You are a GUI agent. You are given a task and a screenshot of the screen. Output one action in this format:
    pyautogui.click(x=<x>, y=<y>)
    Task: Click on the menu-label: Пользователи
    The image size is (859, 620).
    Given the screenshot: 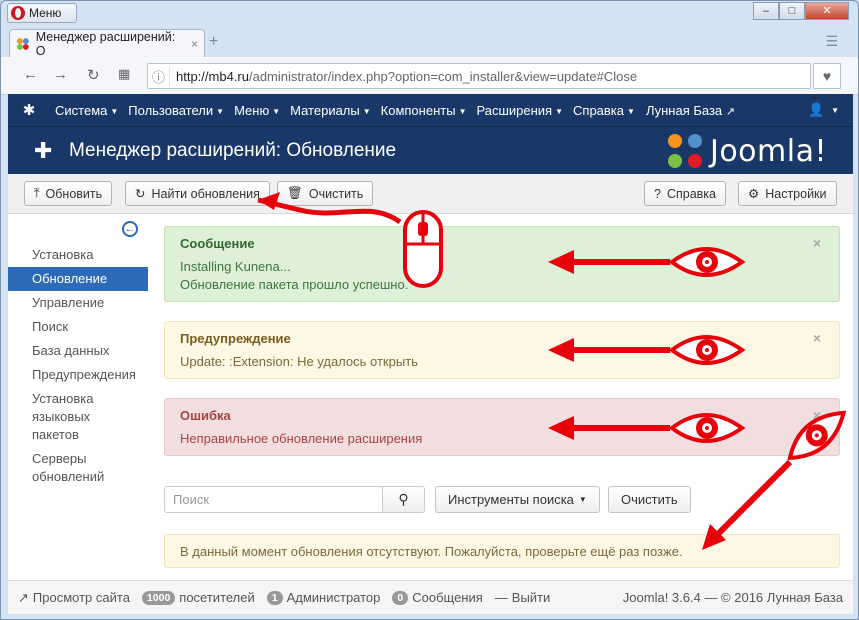 What is the action you would take?
    pyautogui.click(x=171, y=110)
    